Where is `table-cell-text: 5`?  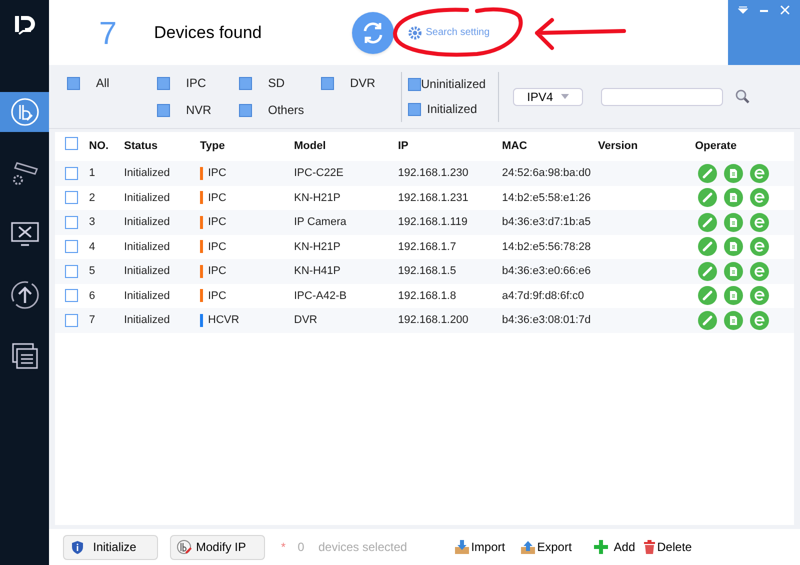
table-cell-text: 5 is located at coordinates (92, 271).